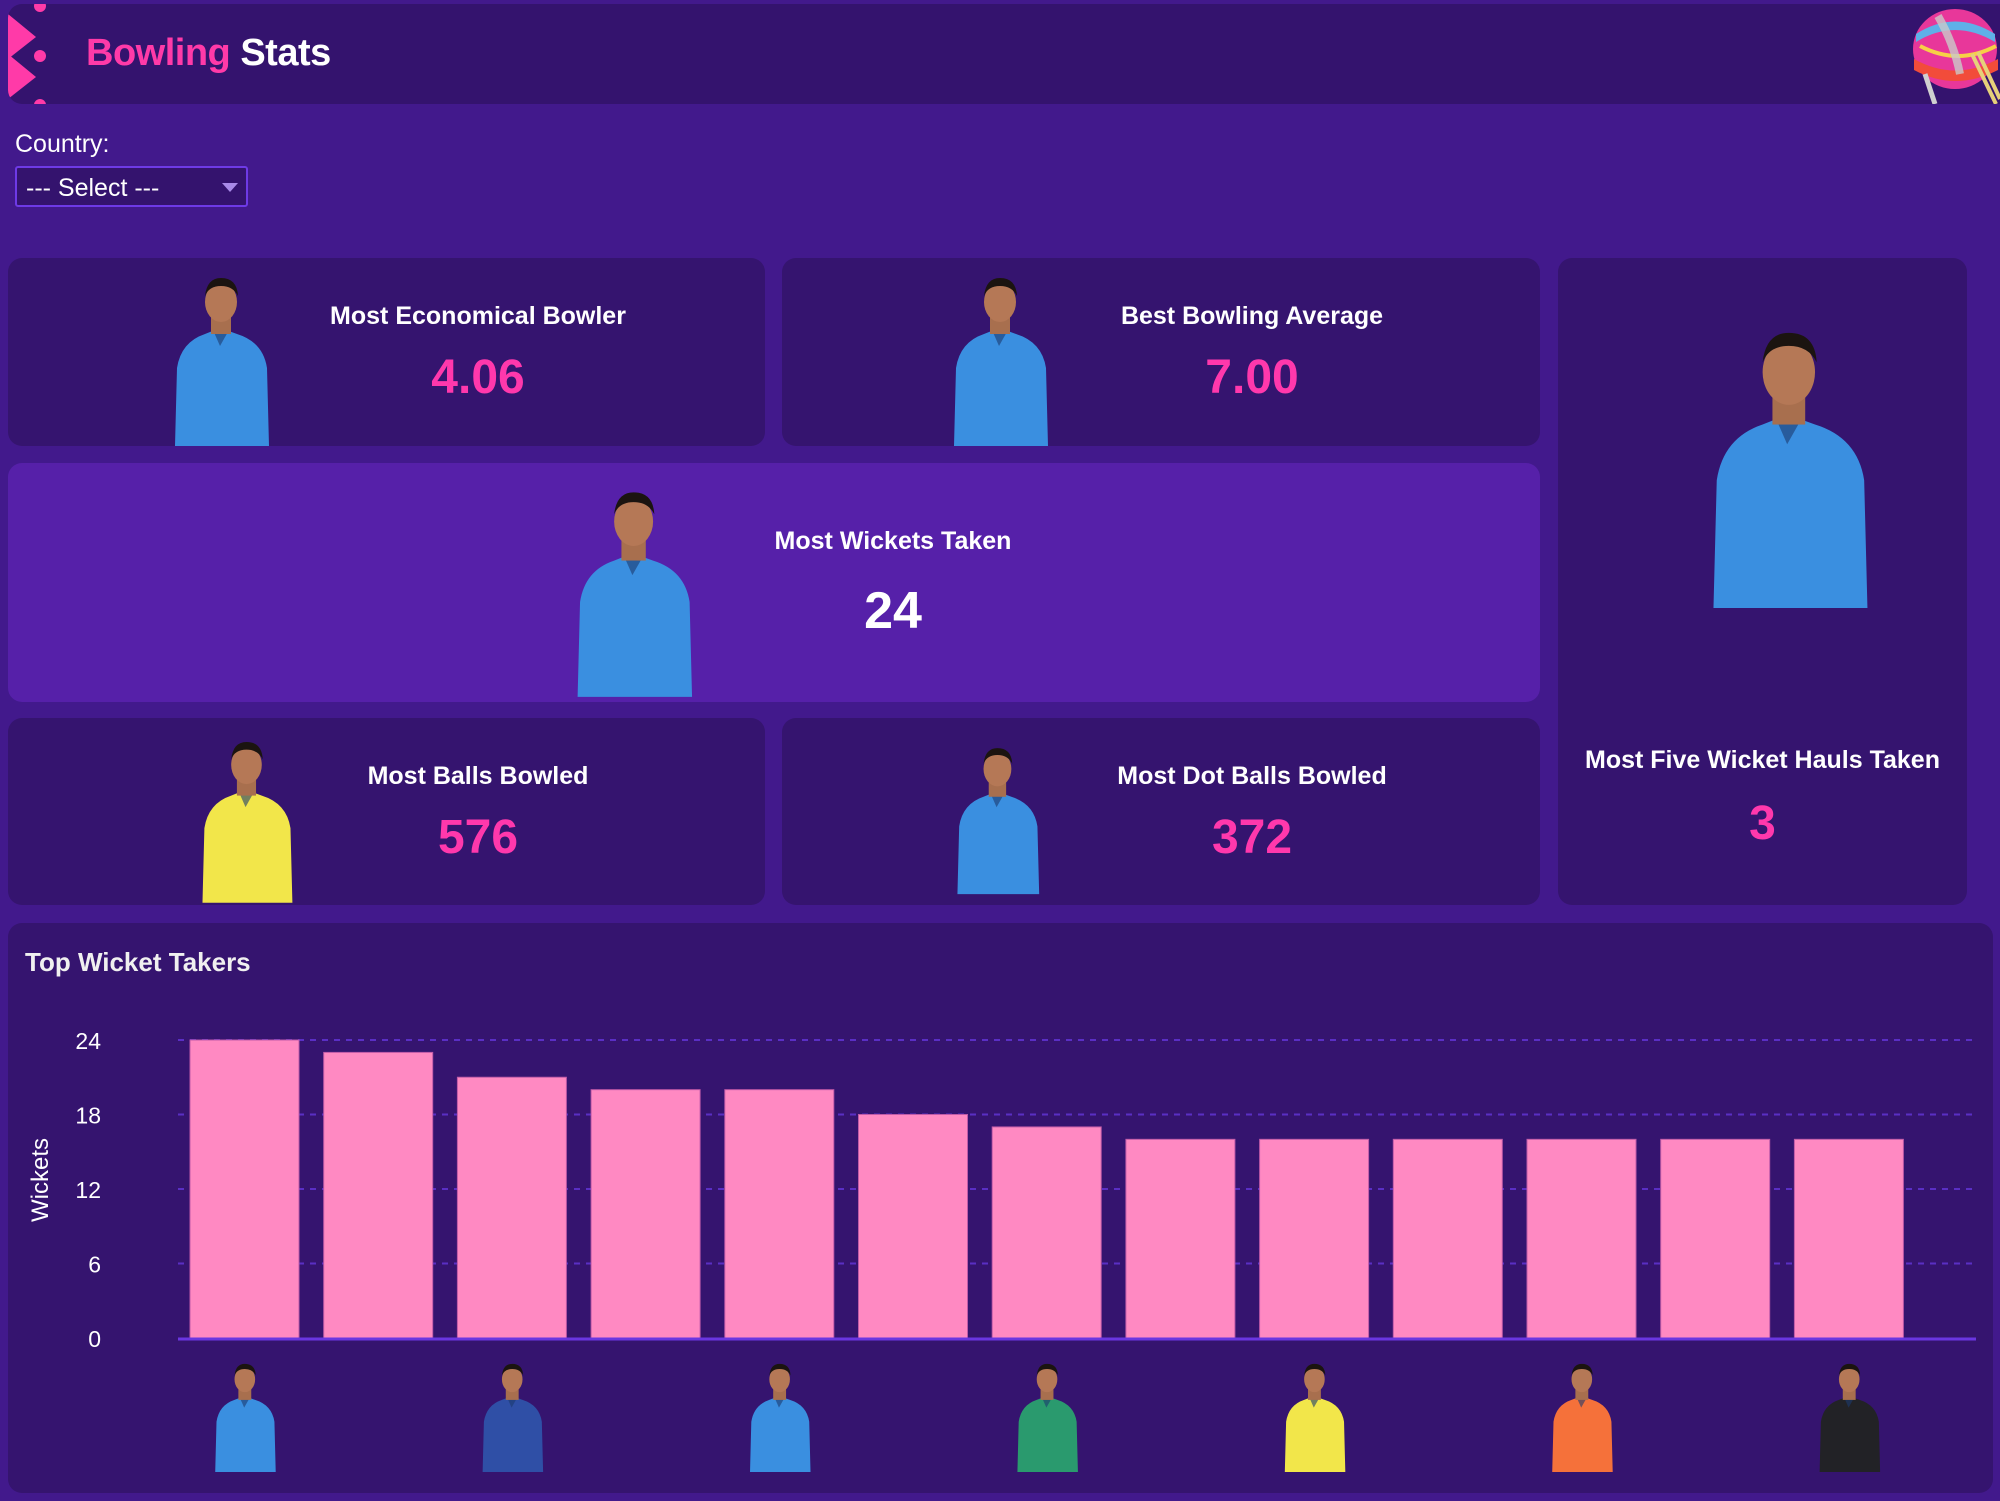 The width and height of the screenshot is (2000, 1501). I want to click on card-most-wickets: Most Wickets Taken 24, so click(774, 582).